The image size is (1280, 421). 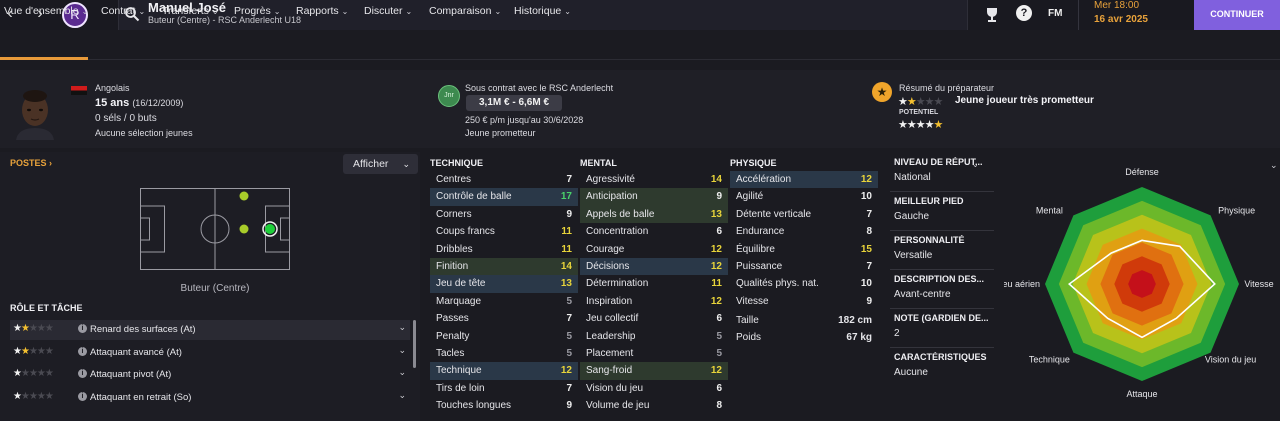 What do you see at coordinates (1055, 13) in the screenshot?
I see `fm-menu-button: FM` at bounding box center [1055, 13].